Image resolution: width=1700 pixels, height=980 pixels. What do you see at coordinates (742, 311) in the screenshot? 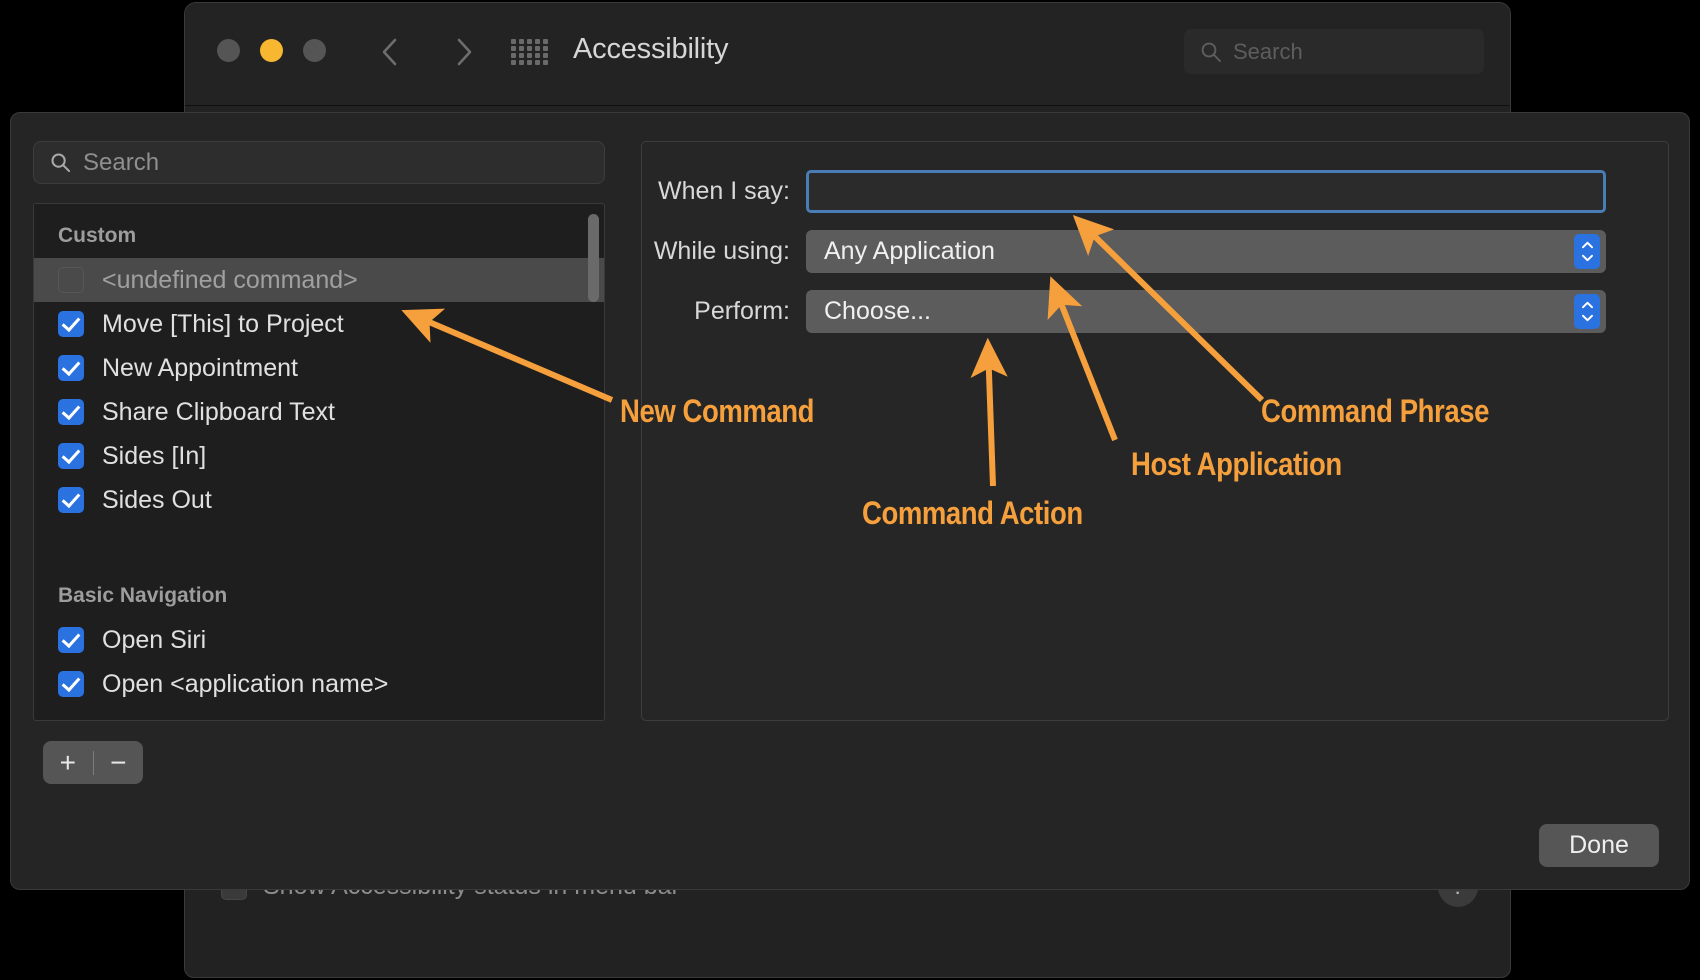
I see `perform-label: Perform:` at bounding box center [742, 311].